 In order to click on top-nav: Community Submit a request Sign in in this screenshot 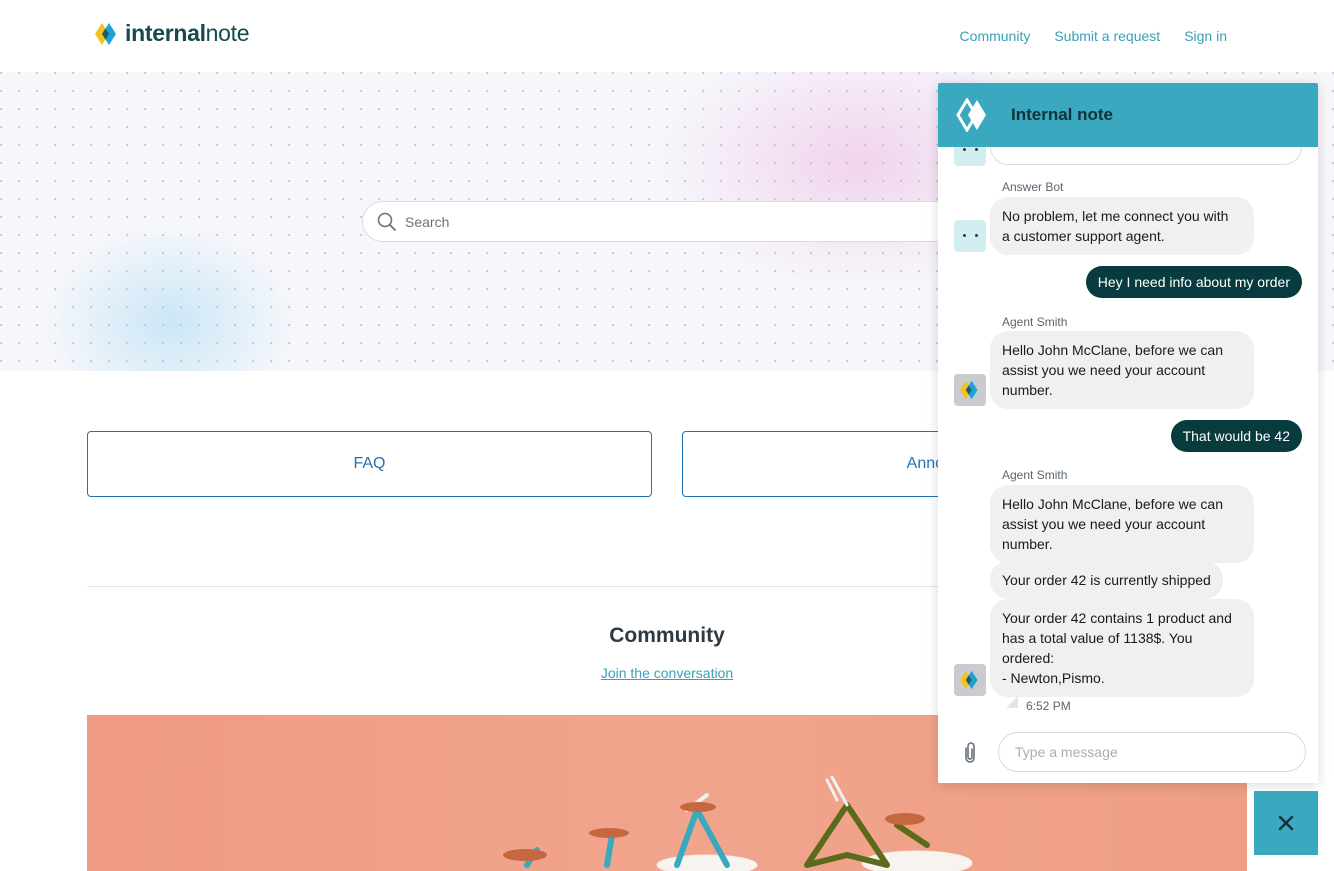, I will do `click(1093, 36)`.